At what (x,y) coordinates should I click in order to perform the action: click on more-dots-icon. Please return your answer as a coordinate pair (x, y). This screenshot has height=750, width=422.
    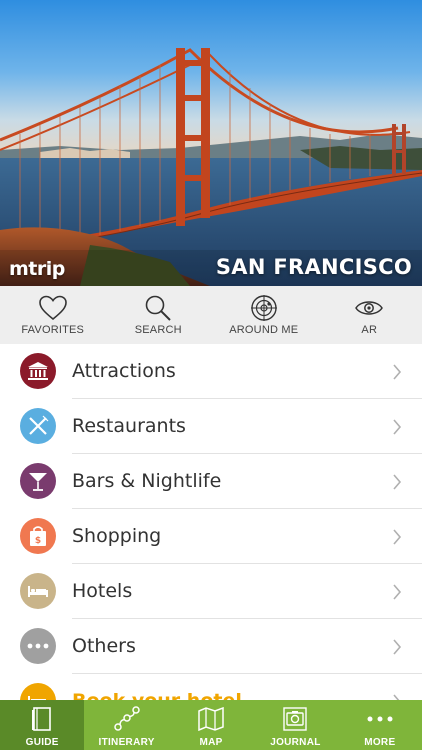
    Looking at the image, I should click on (38, 646).